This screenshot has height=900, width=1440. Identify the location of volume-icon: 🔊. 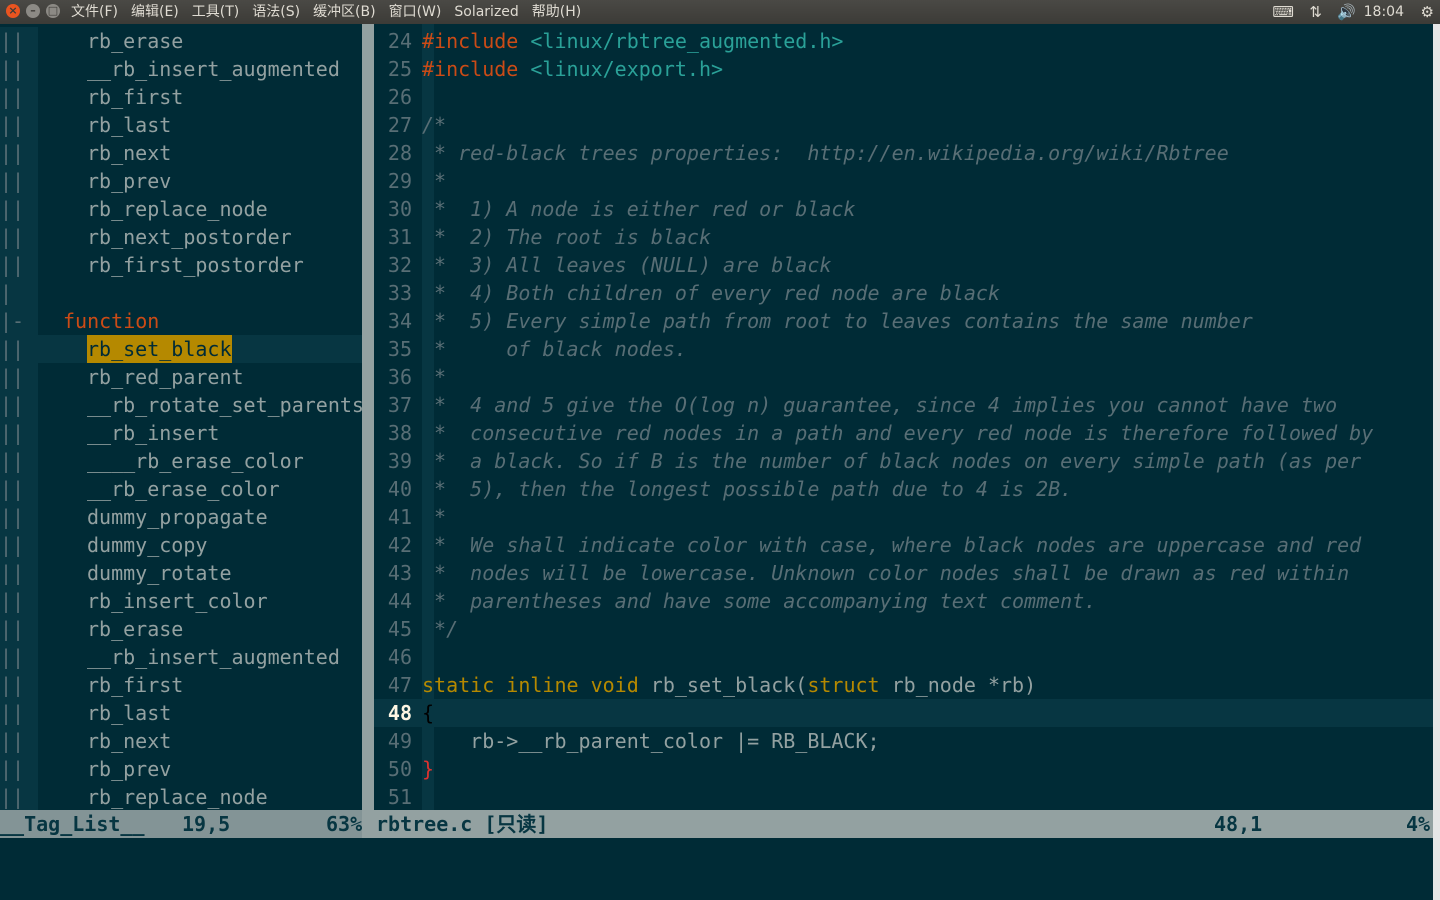
(1346, 12).